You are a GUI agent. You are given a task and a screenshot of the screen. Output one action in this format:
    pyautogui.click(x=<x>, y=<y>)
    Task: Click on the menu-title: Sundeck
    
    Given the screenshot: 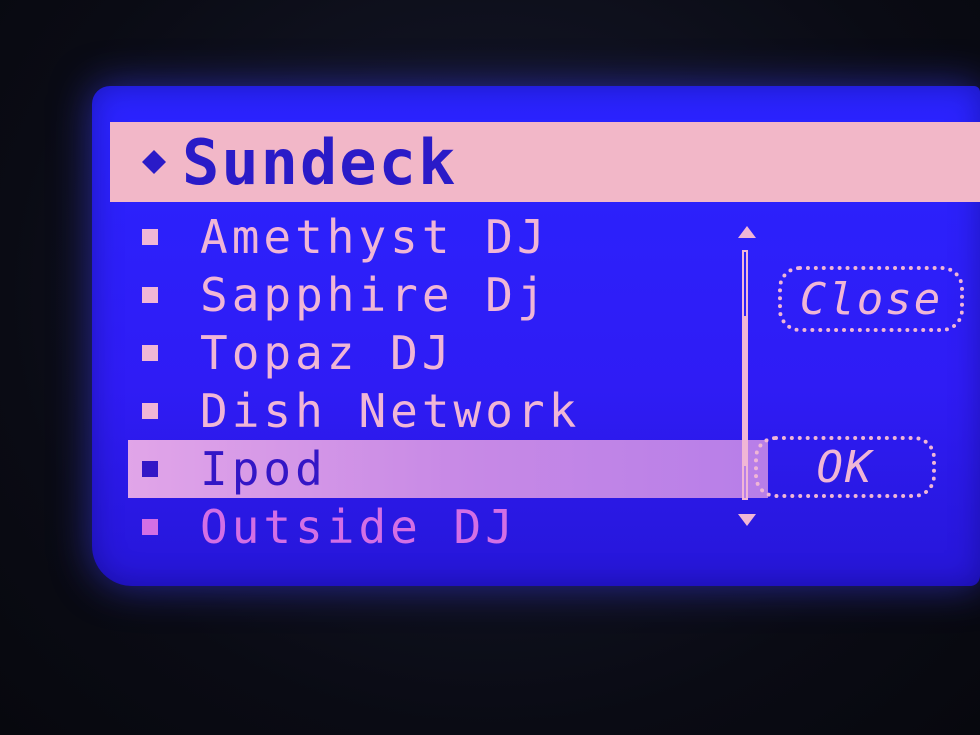 What is the action you would take?
    pyautogui.click(x=320, y=162)
    